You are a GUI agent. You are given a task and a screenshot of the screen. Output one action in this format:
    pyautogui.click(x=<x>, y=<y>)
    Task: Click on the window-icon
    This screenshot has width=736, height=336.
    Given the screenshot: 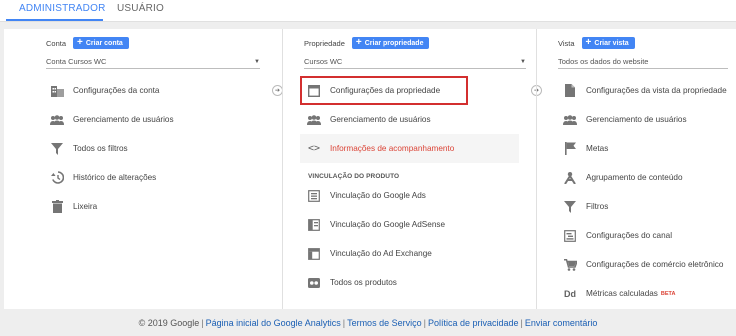 What is the action you would take?
    pyautogui.click(x=314, y=91)
    